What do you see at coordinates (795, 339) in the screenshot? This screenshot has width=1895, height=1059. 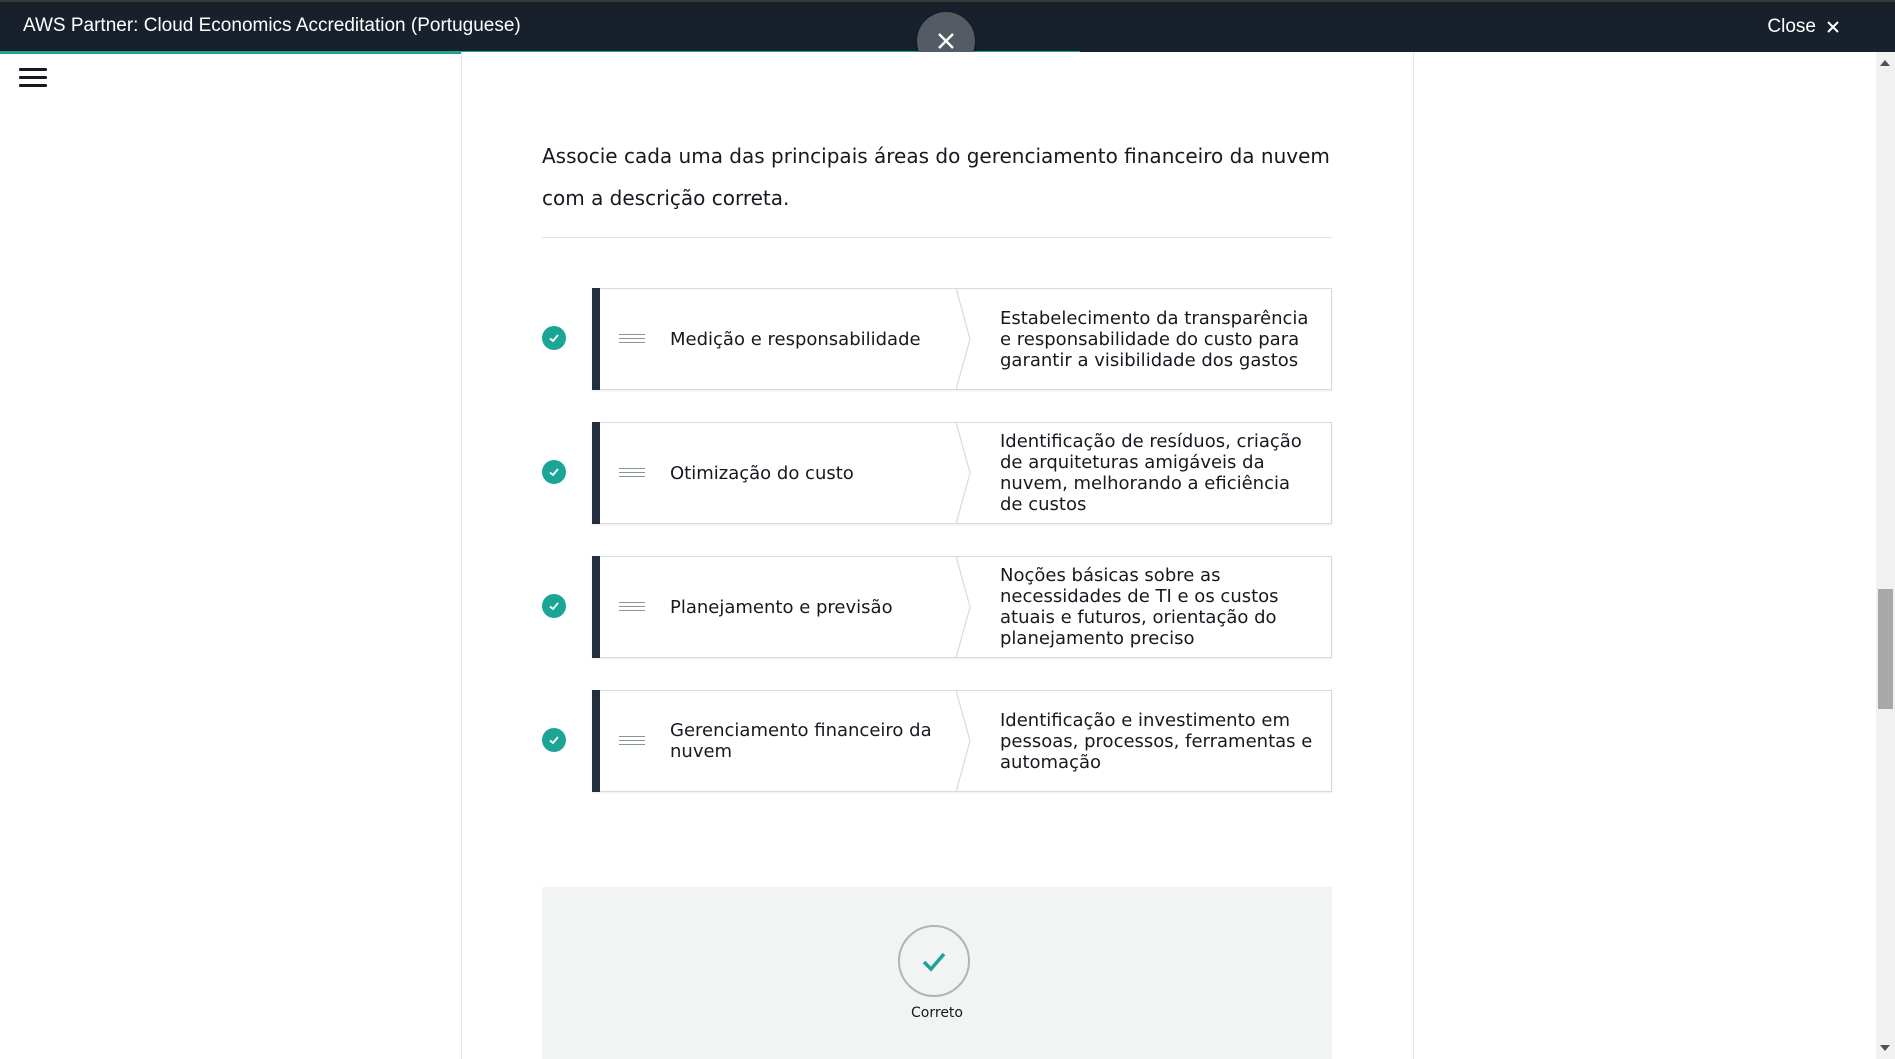 I see `match-term: Medição e responsabilidade` at bounding box center [795, 339].